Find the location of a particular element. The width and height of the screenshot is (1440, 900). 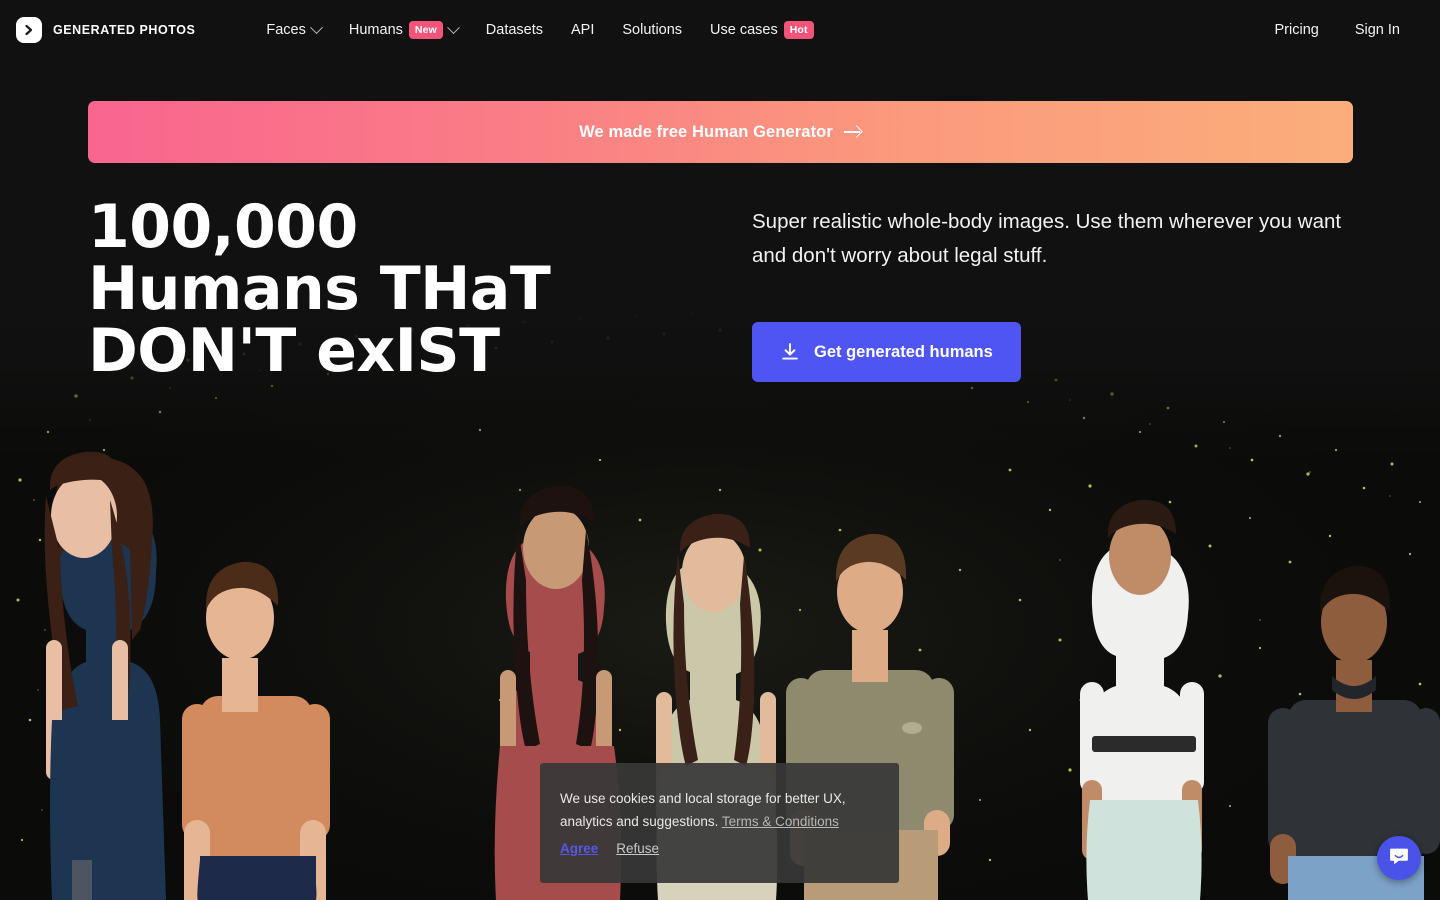

chat-bubble-icon is located at coordinates (1399, 858).